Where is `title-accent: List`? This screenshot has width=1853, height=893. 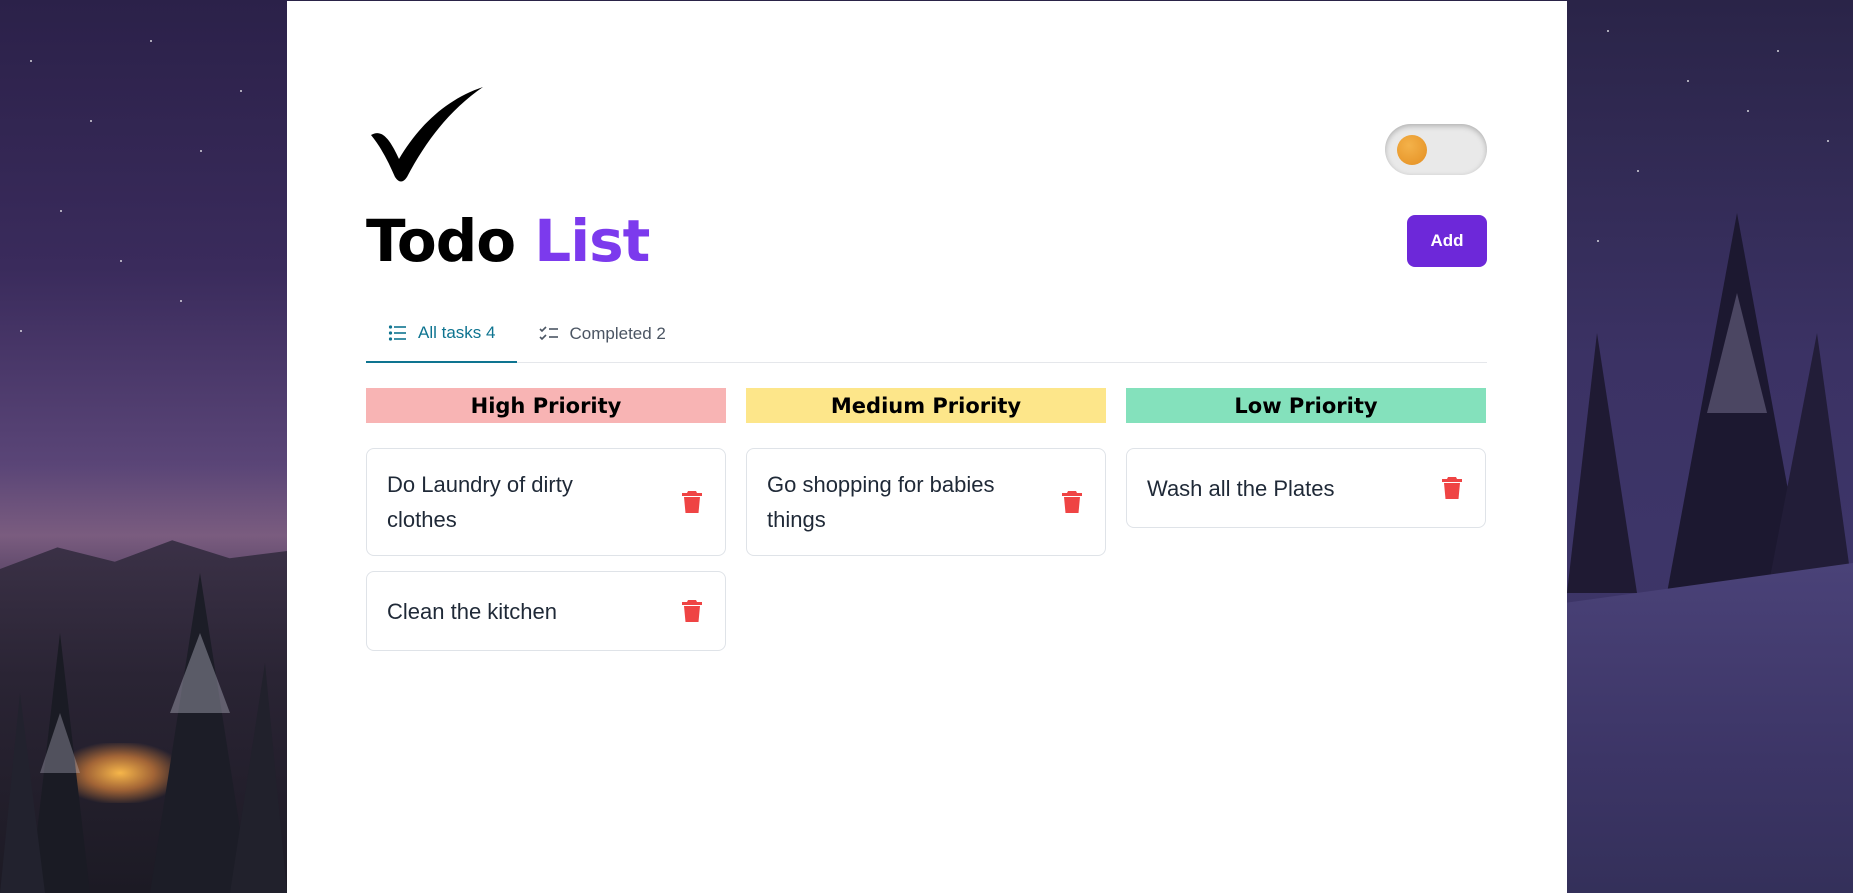
title-accent: List is located at coordinates (592, 241).